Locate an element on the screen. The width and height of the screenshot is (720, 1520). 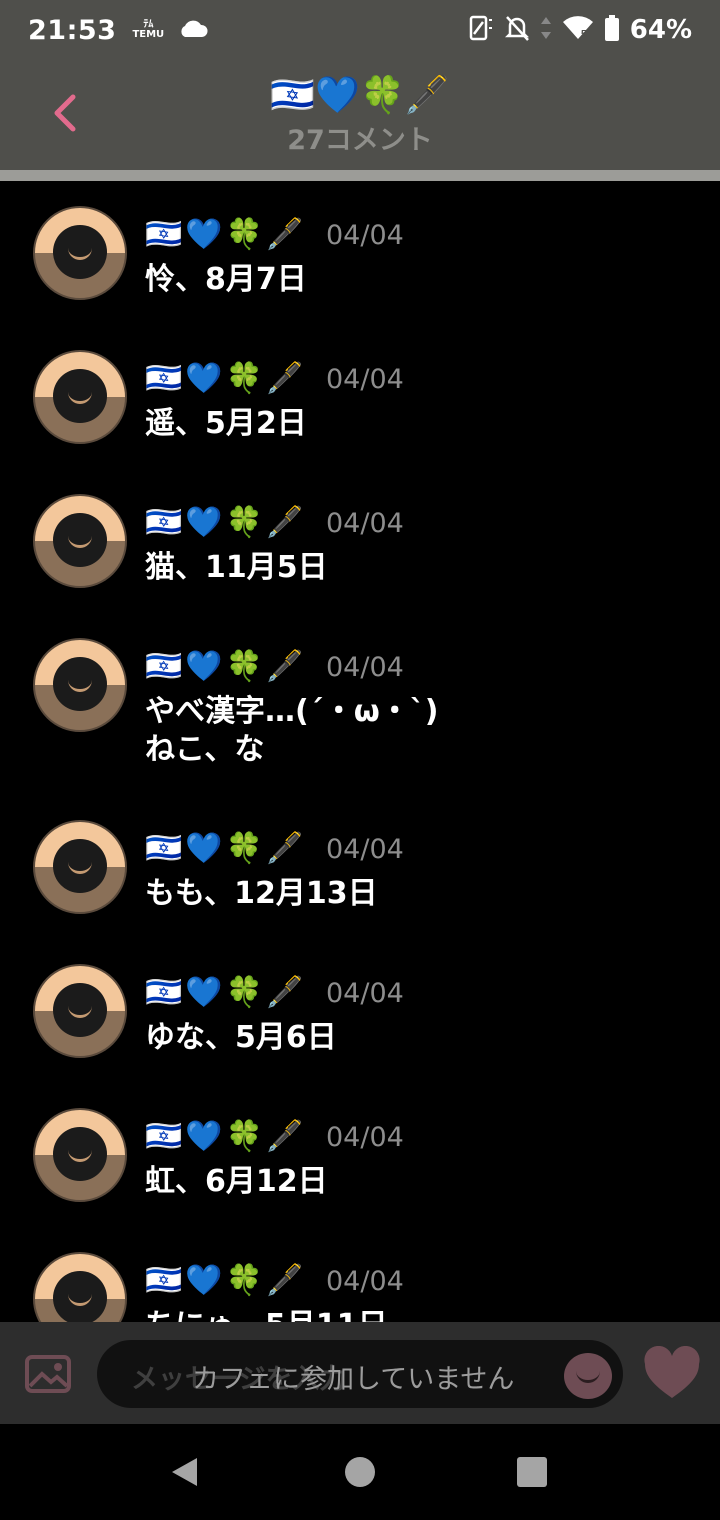
status-bar: 21:53 ﾃﾑ TEMU 5 64% is located at coordinates (360, 30).